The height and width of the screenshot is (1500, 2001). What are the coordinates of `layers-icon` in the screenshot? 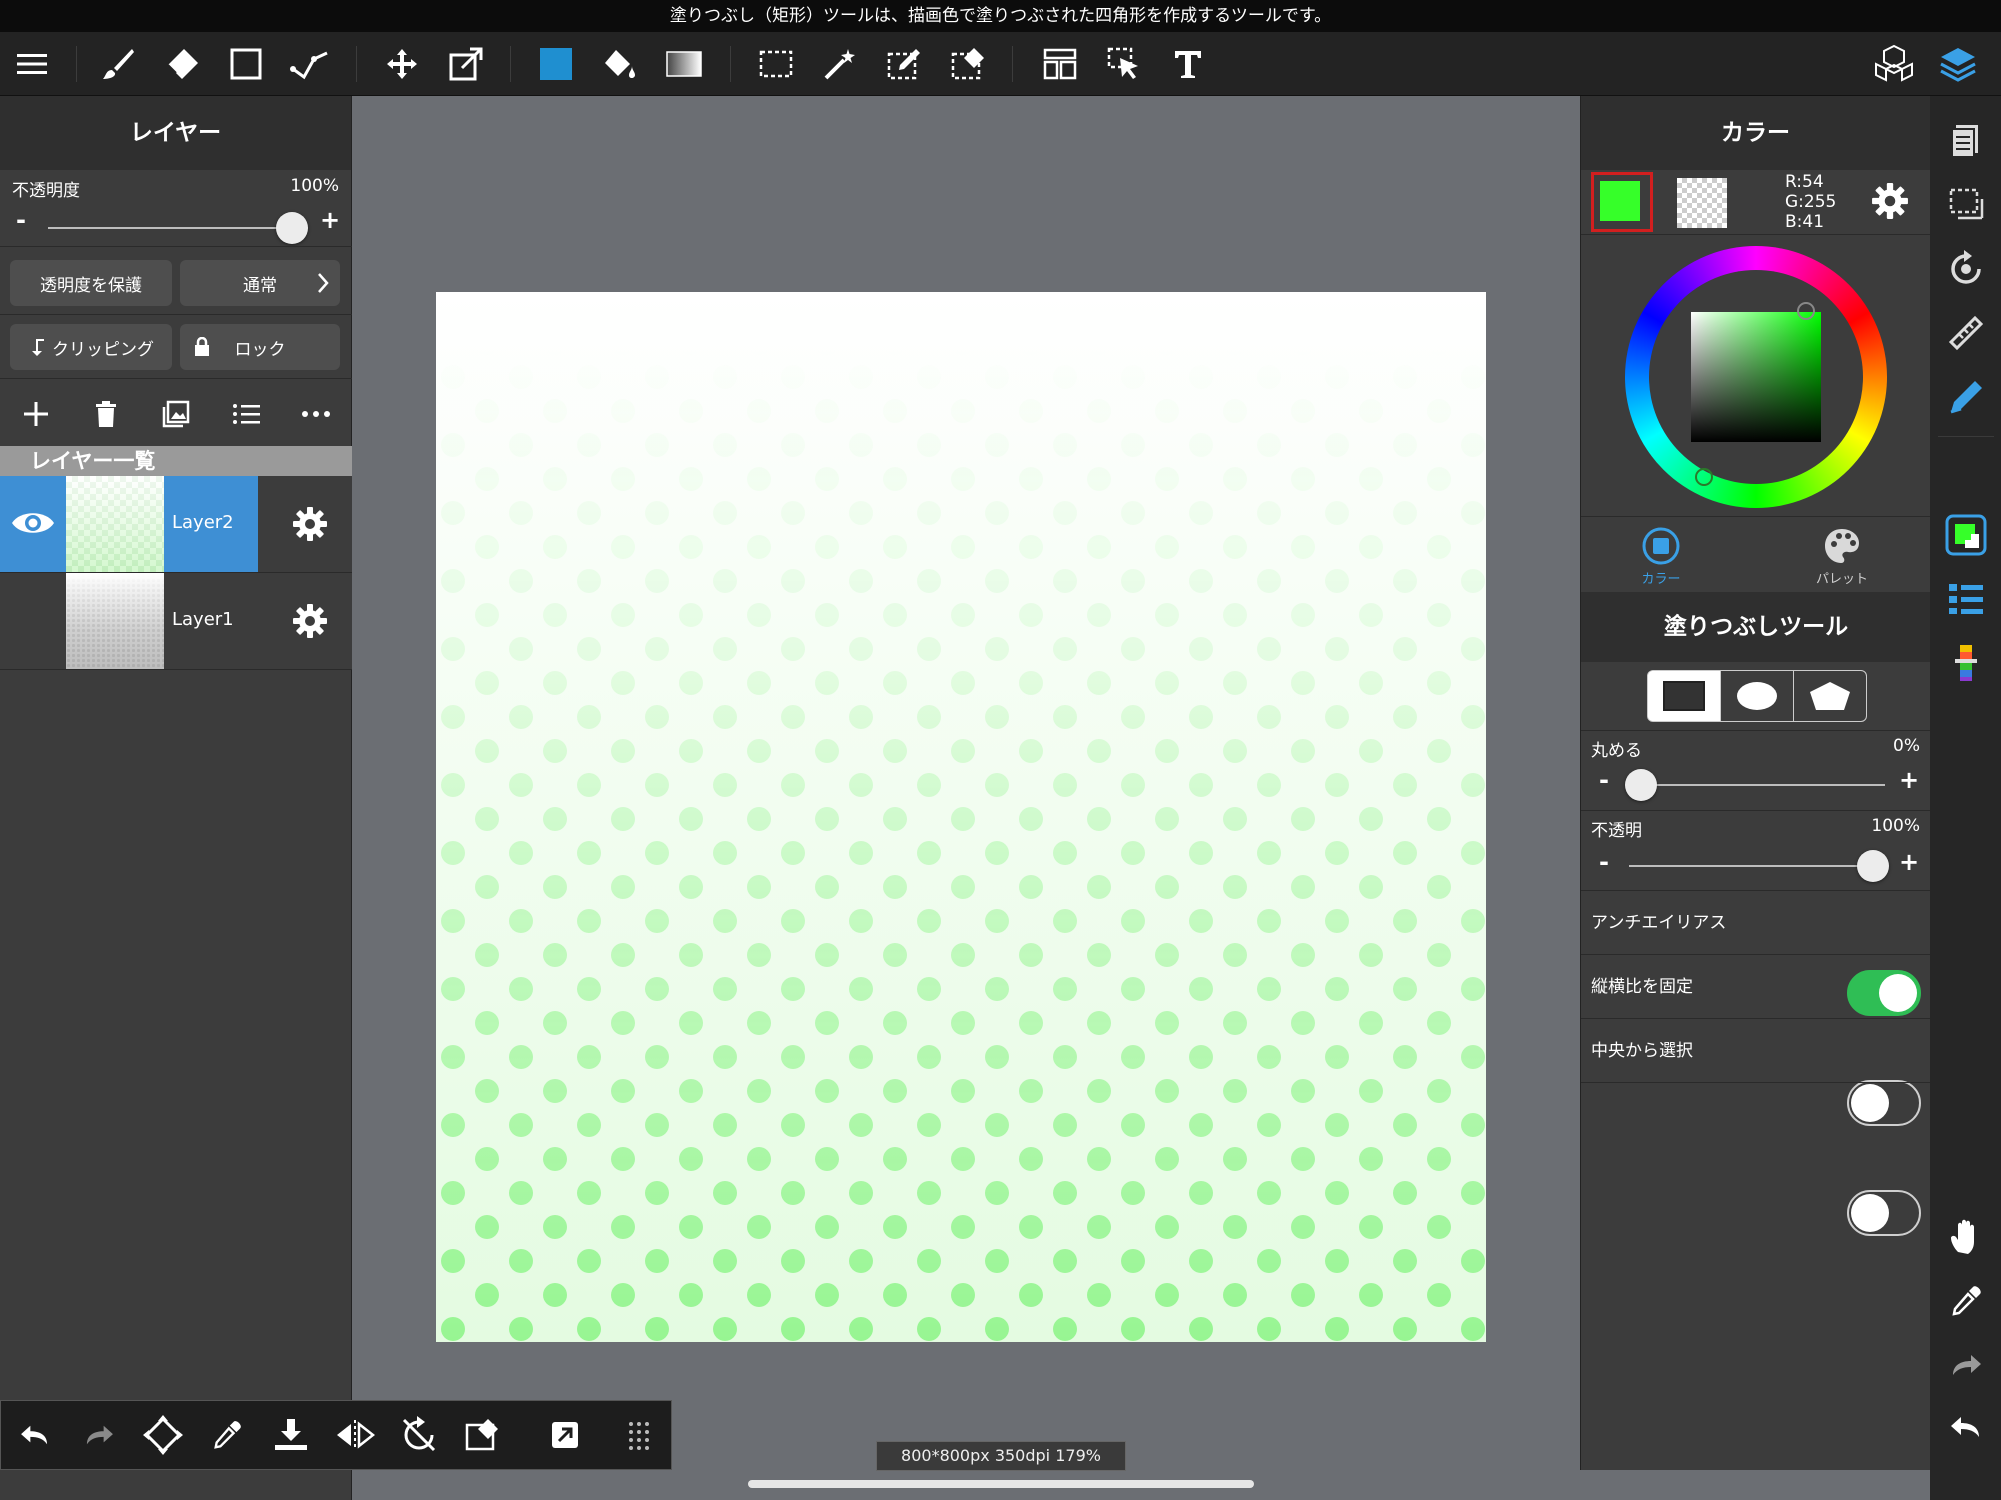 It's located at (1958, 64).